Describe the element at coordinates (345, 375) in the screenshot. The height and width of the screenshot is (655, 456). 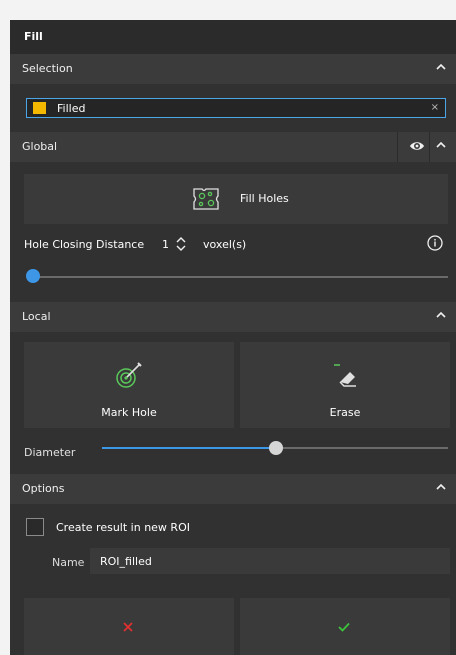
I see `eraser-icon` at that location.